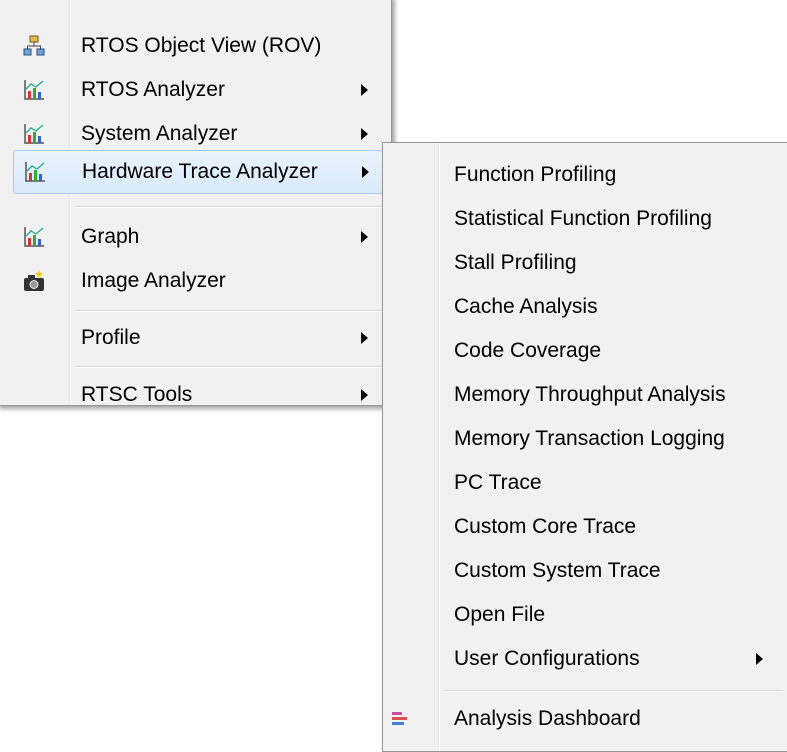 This screenshot has height=752, width=787. I want to click on menu-item-label: User Configurations, so click(547, 658).